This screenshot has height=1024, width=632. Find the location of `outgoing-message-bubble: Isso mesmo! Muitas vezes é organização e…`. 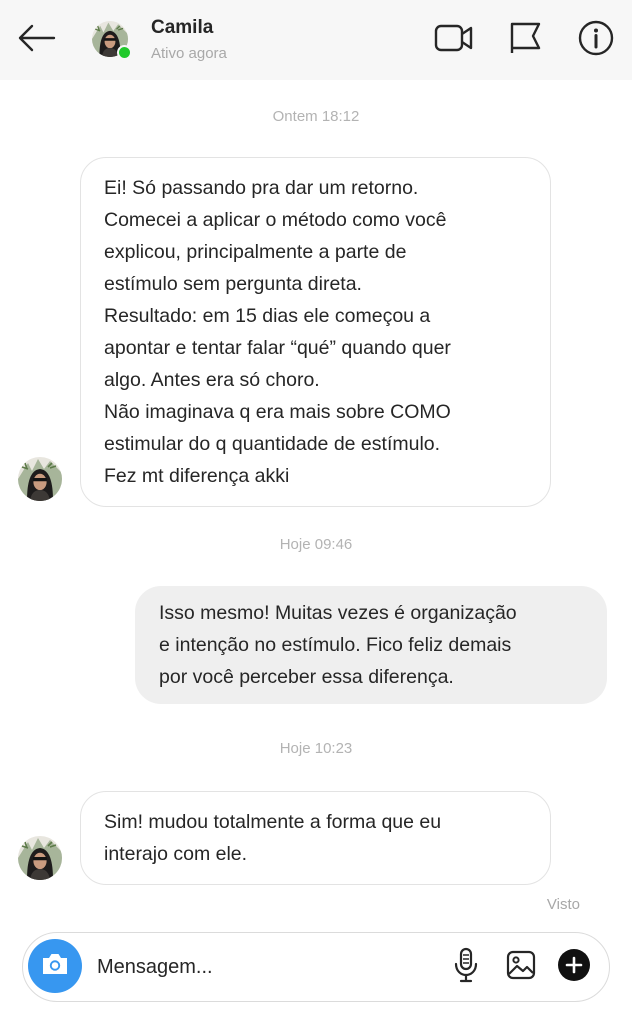

outgoing-message-bubble: Isso mesmo! Muitas vezes é organização e… is located at coordinates (371, 645).